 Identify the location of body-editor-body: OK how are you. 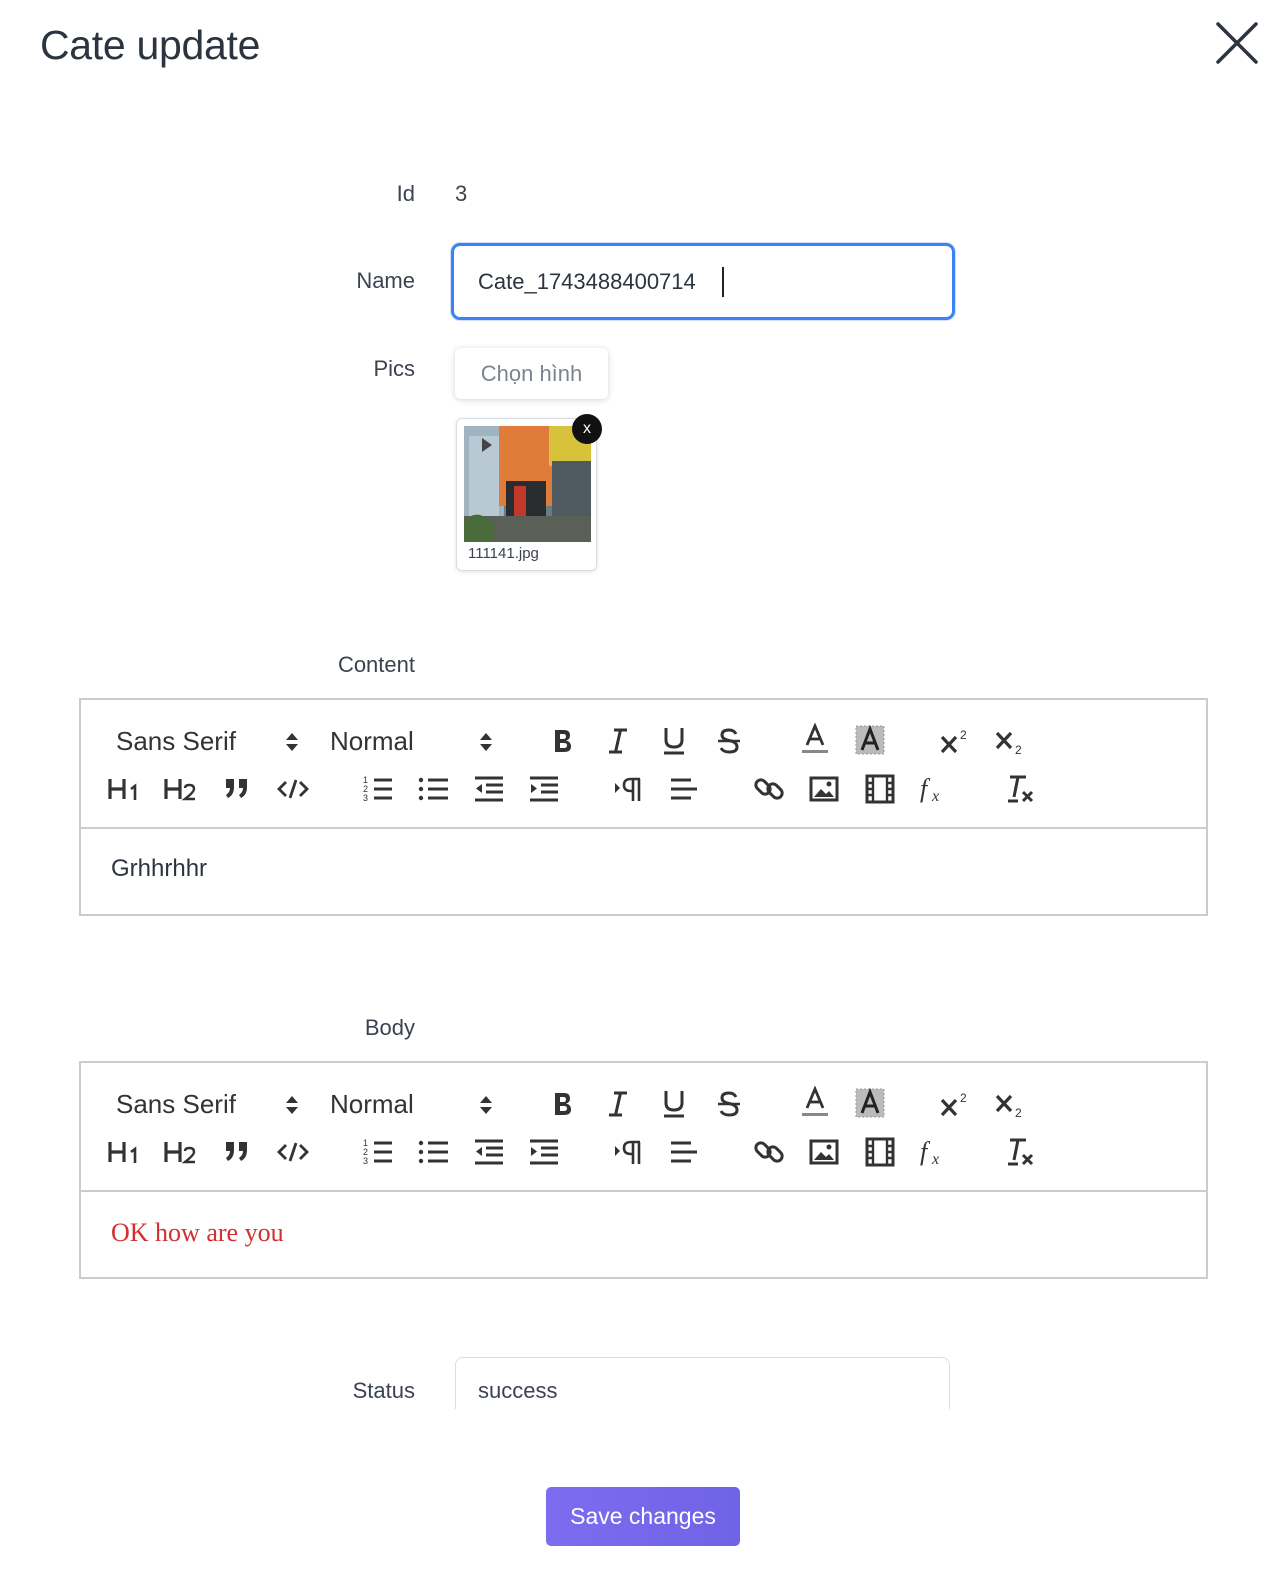
(643, 1234).